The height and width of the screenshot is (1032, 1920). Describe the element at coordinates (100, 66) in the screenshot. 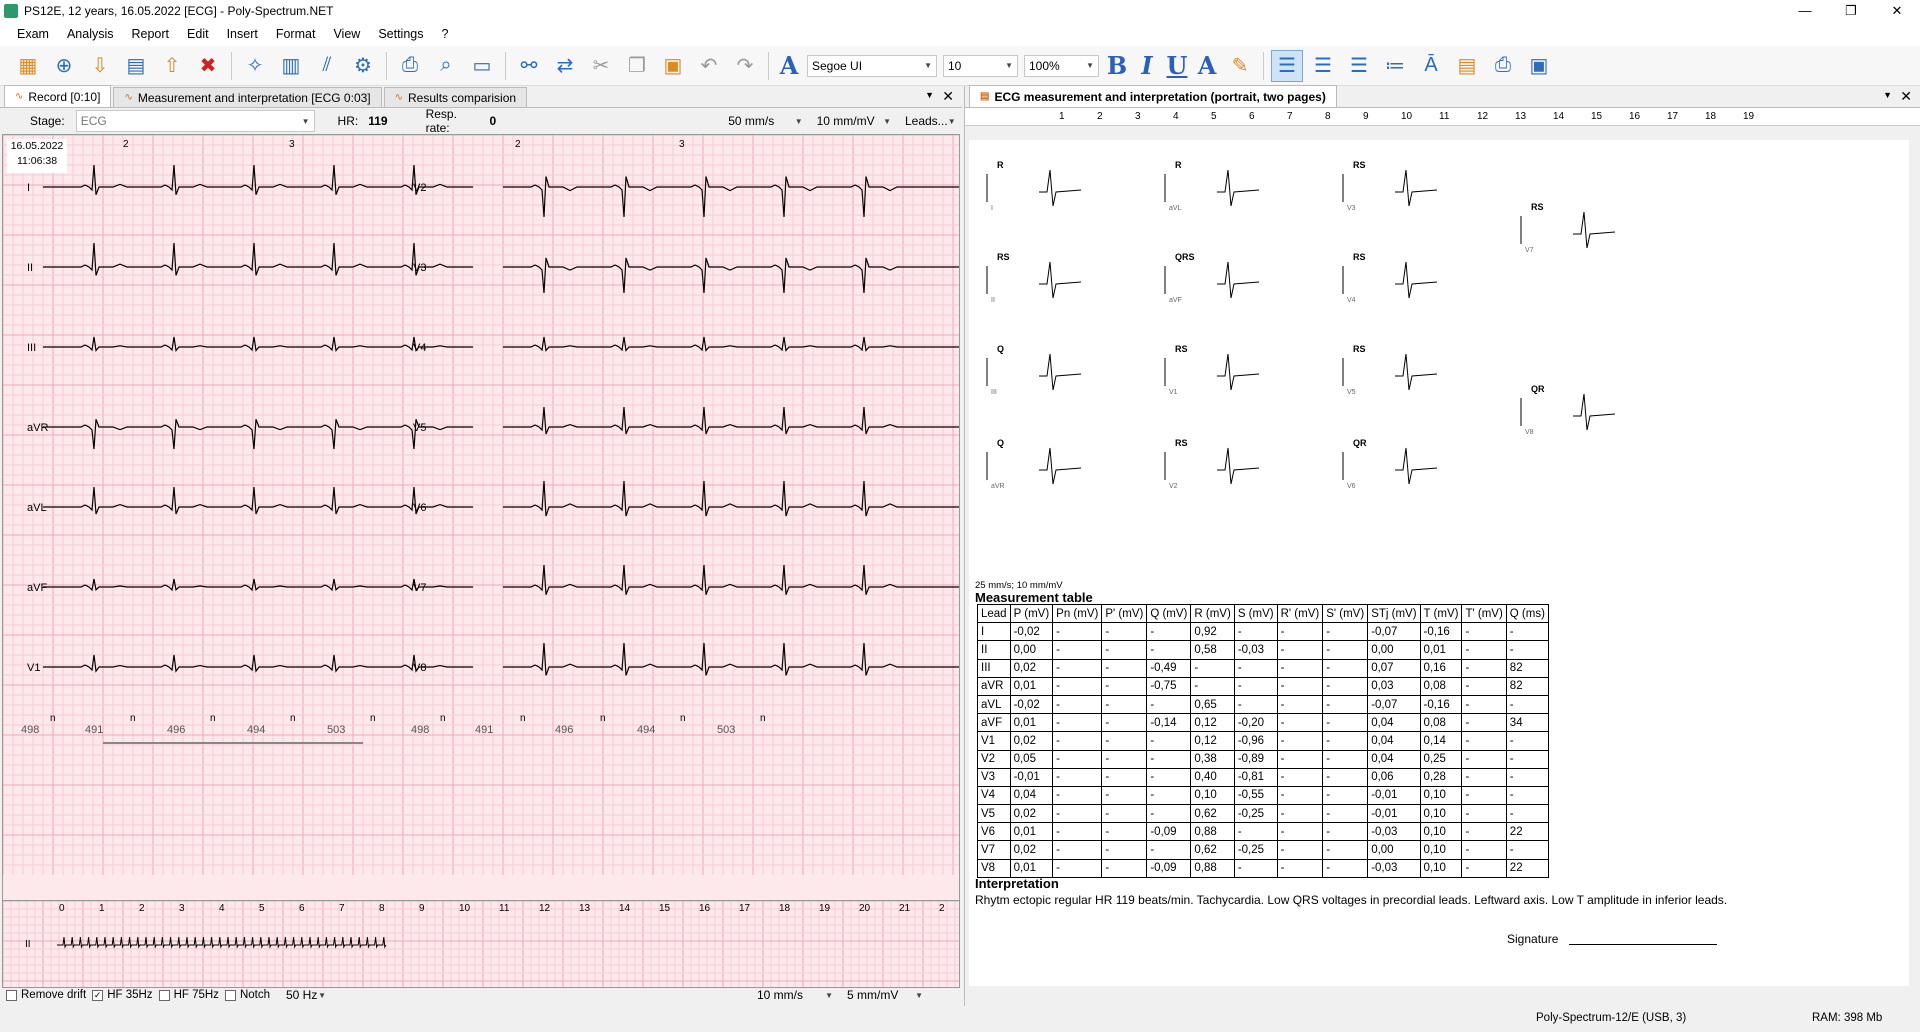

I see `import-icon: ⇩` at that location.